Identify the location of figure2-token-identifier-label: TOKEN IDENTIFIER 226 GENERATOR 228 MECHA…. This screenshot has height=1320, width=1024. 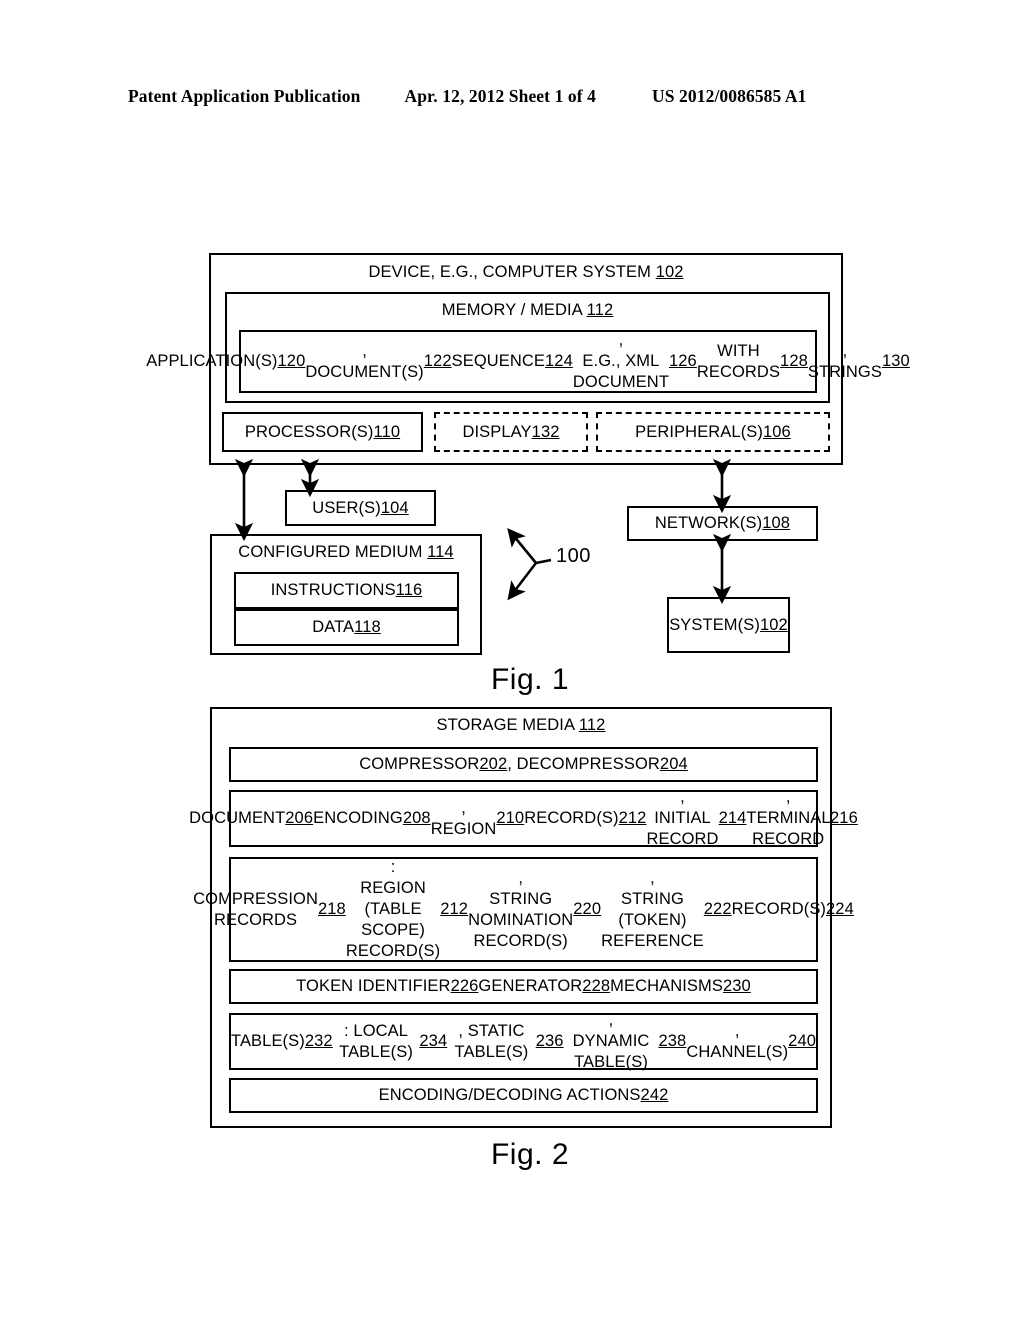
(523, 986).